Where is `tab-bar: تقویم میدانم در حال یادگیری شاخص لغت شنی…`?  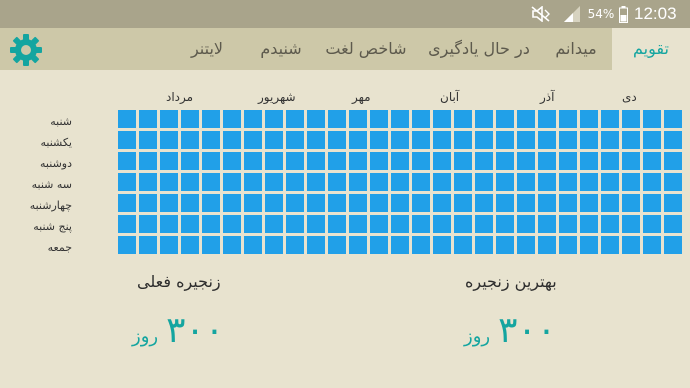 tab-bar: تقویم میدانم در حال یادگیری شاخص لغت شنی… is located at coordinates (345, 49).